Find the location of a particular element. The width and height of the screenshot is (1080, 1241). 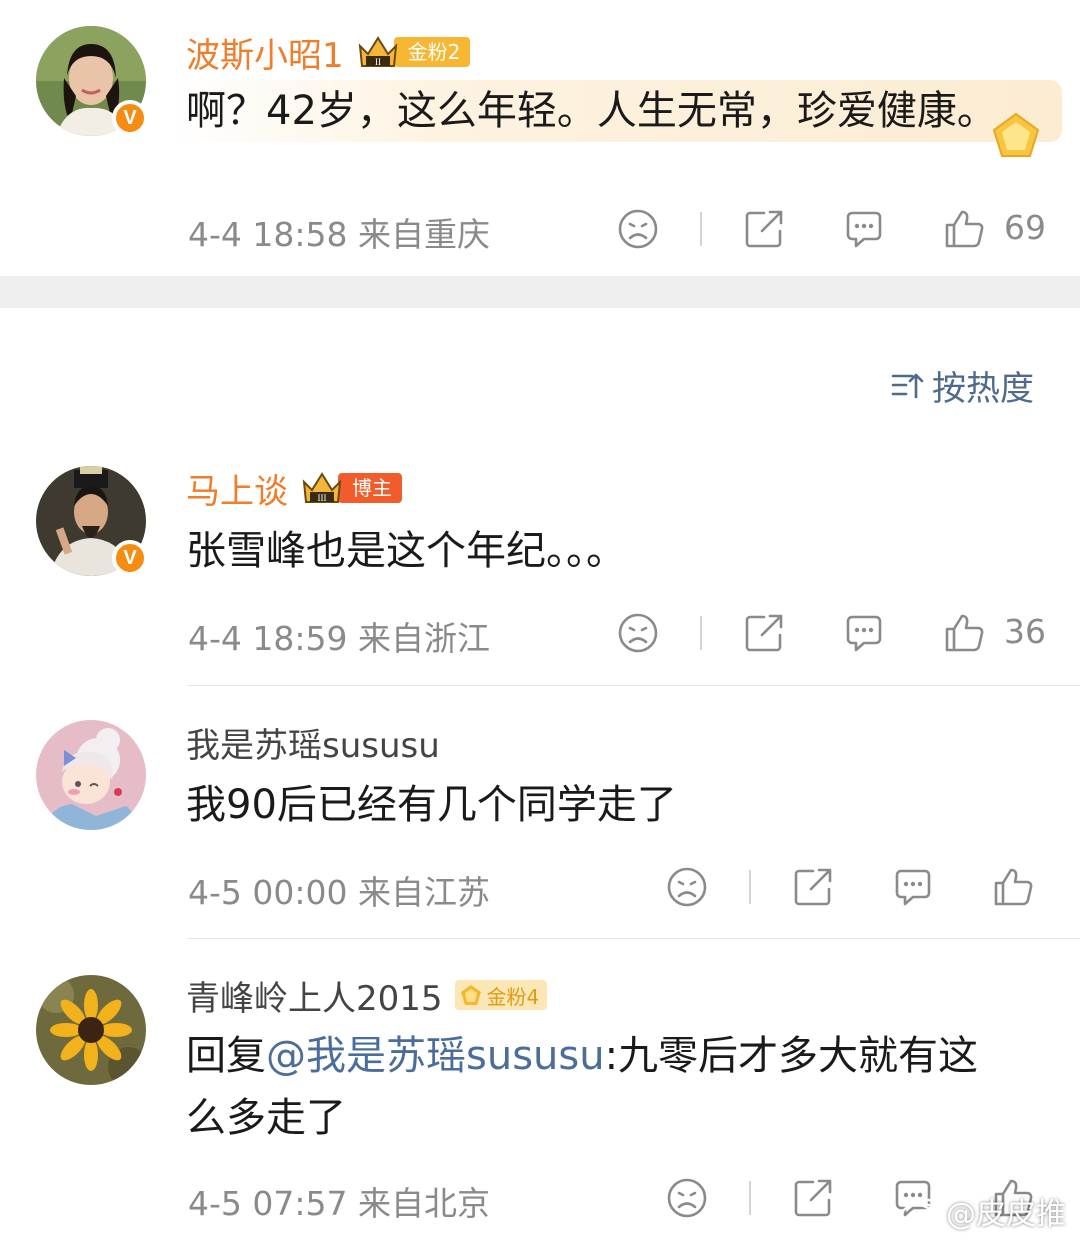

badge-label: 金粉4 is located at coordinates (513, 996).